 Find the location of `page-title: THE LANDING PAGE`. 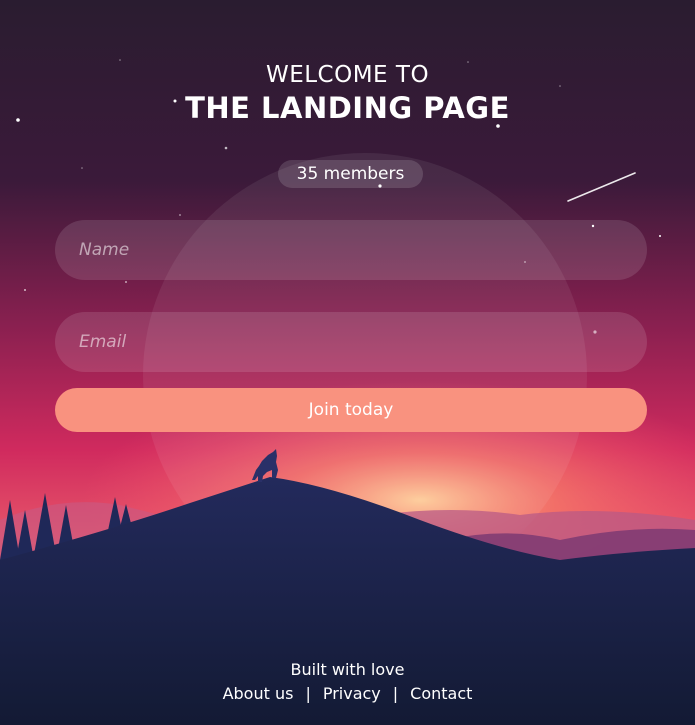

page-title: THE LANDING PAGE is located at coordinates (347, 108).